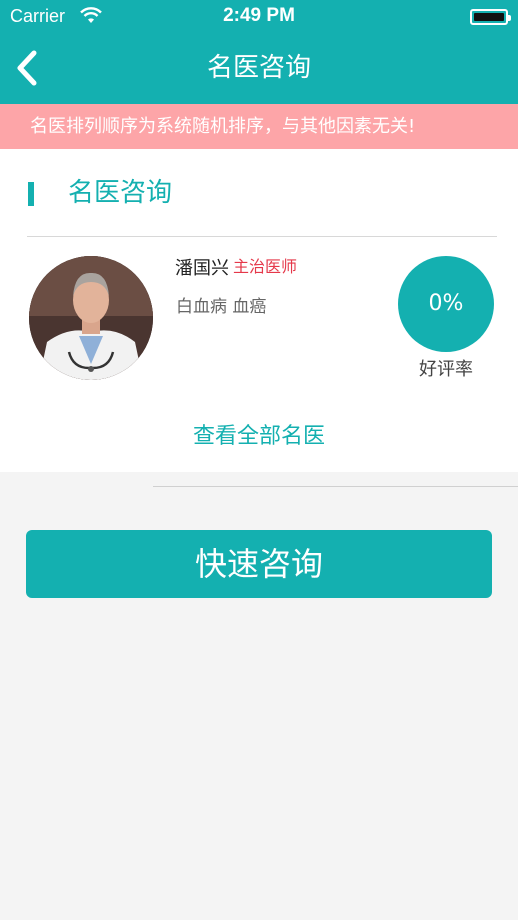 Image resolution: width=518 pixels, height=920 pixels. I want to click on divider, so click(335, 486).